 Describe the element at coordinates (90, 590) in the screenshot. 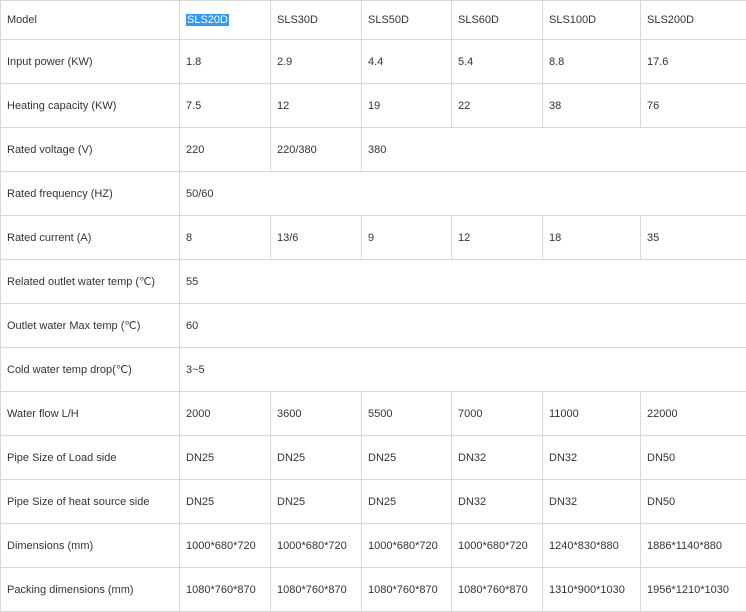

I see `row-label: Packing dimensions (mm)` at that location.